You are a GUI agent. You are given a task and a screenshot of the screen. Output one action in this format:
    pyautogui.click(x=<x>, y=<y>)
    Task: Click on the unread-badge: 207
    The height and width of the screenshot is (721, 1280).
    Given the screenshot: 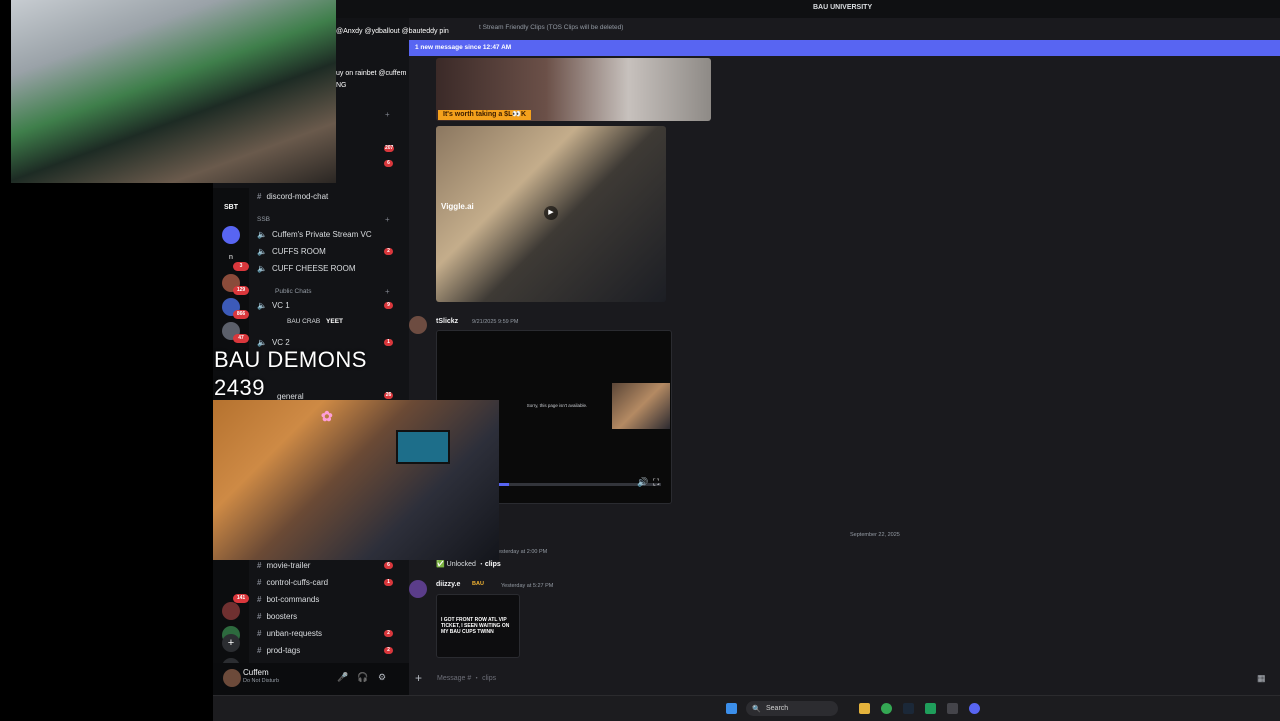 What is the action you would take?
    pyautogui.click(x=389, y=148)
    